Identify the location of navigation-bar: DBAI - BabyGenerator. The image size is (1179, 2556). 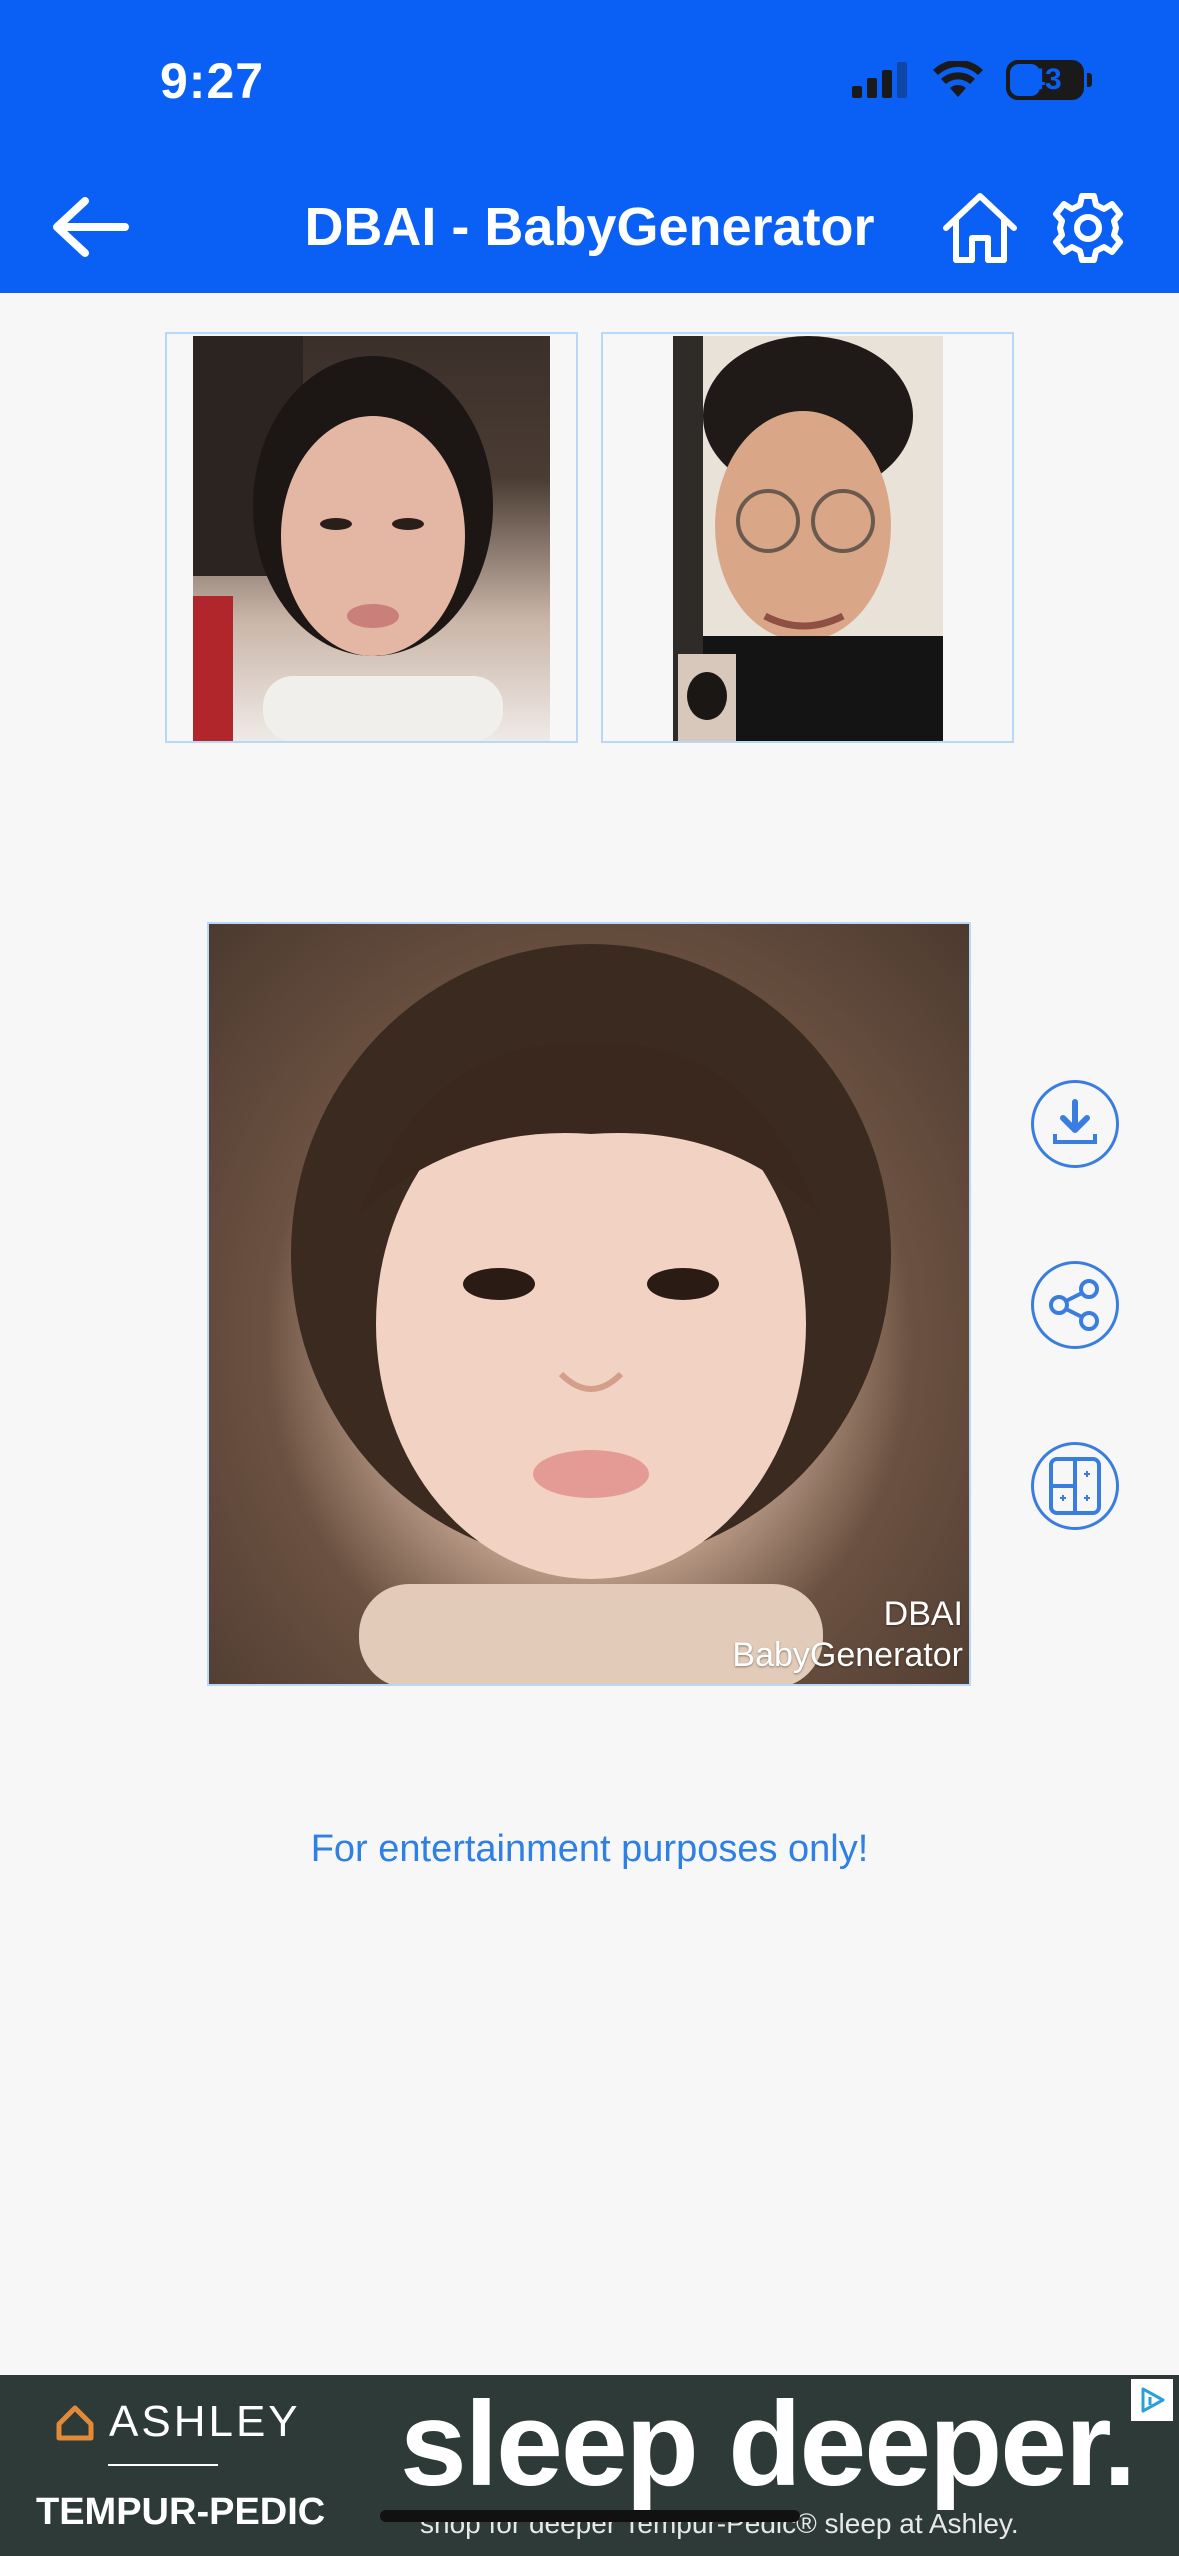
(589, 225).